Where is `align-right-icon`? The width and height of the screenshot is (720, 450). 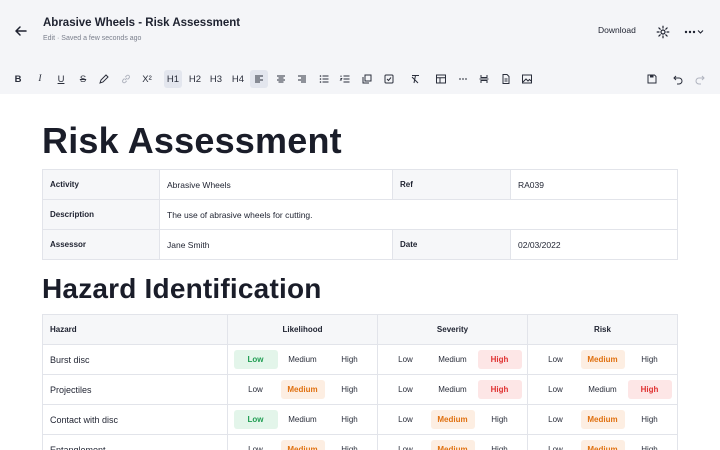 align-right-icon is located at coordinates (302, 79).